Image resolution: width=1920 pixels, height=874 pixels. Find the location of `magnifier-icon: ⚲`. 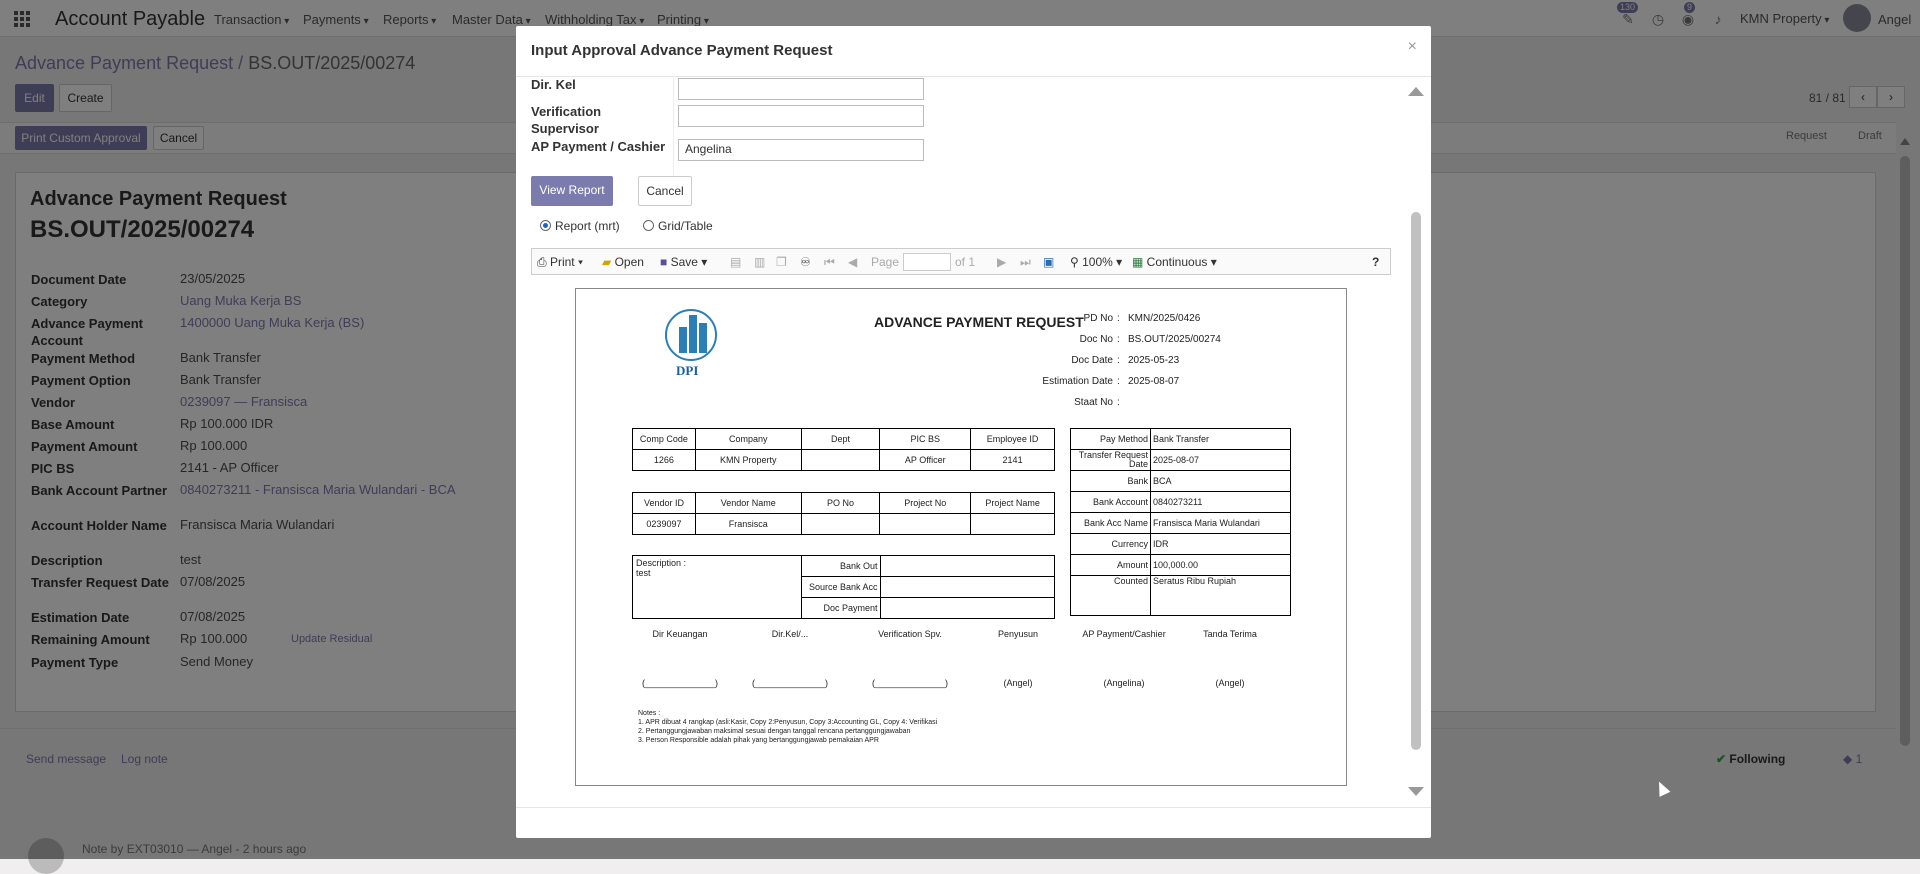

magnifier-icon: ⚲ is located at coordinates (1076, 262).